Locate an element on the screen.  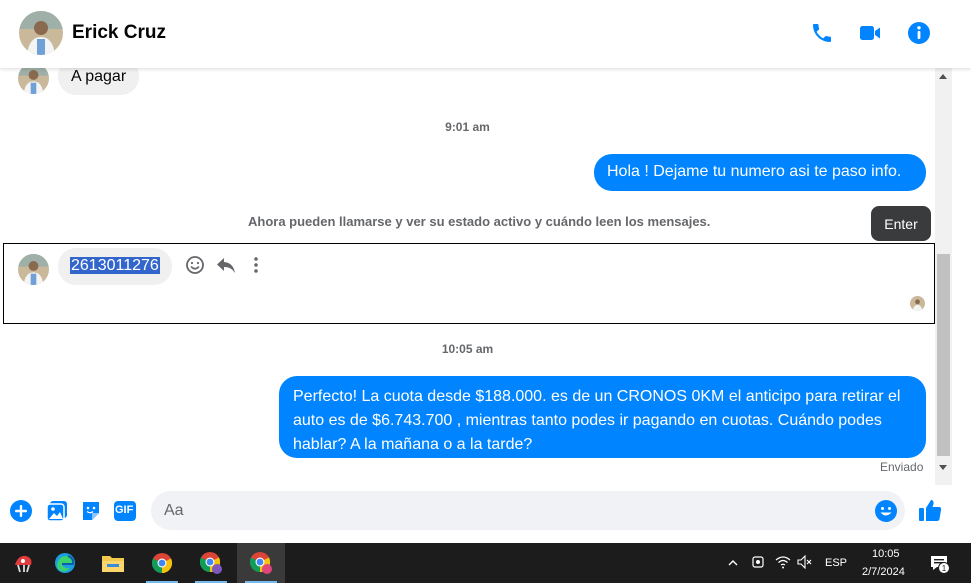
chrome-icon is located at coordinates (162, 563).